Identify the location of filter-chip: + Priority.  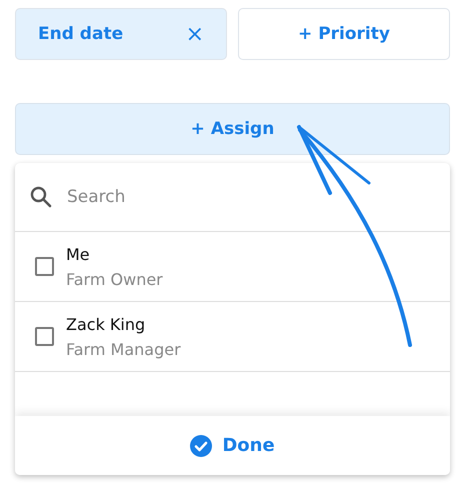
(344, 34).